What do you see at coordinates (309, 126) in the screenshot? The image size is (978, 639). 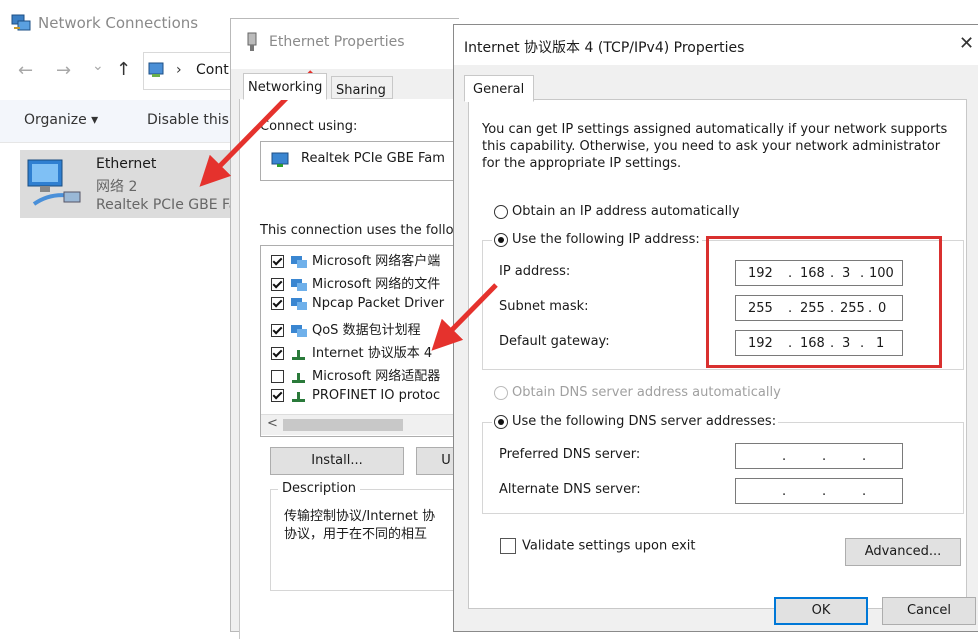 I see `connect-using-label: Connect using:` at bounding box center [309, 126].